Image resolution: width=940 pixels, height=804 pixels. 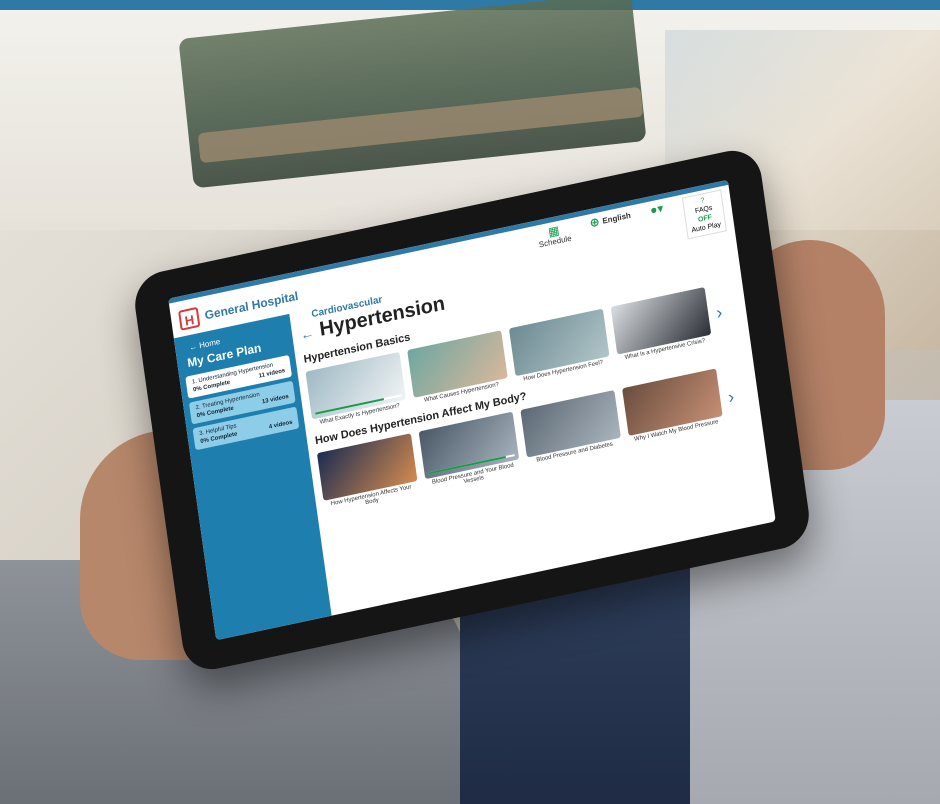 I want to click on schedule-label: Schedule, so click(x=555, y=241).